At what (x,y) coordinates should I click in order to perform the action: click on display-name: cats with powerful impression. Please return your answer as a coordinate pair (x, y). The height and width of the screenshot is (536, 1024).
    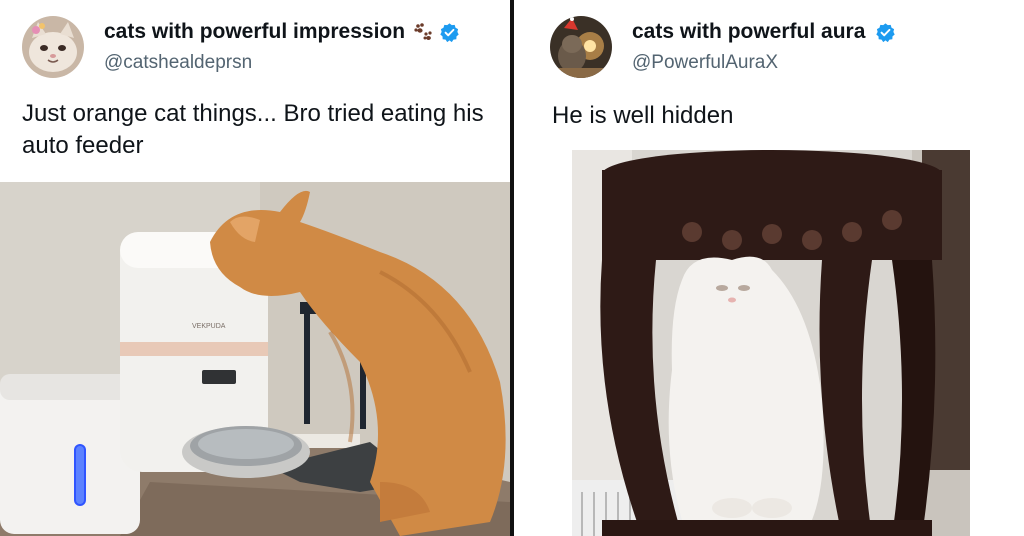
    Looking at the image, I should click on (254, 32).